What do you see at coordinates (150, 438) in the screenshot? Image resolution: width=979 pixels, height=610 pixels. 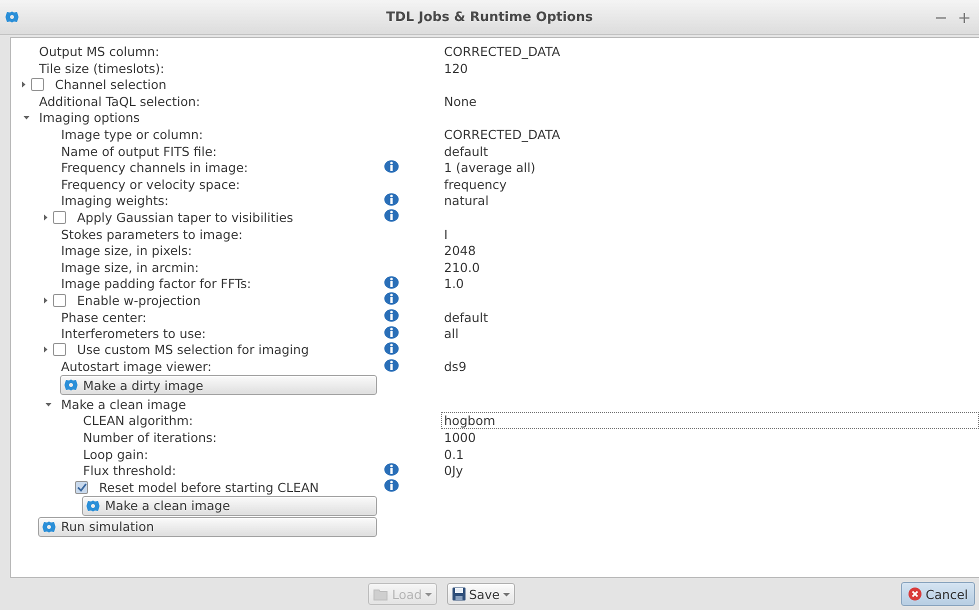 I see `option-label: Number of iterations:` at bounding box center [150, 438].